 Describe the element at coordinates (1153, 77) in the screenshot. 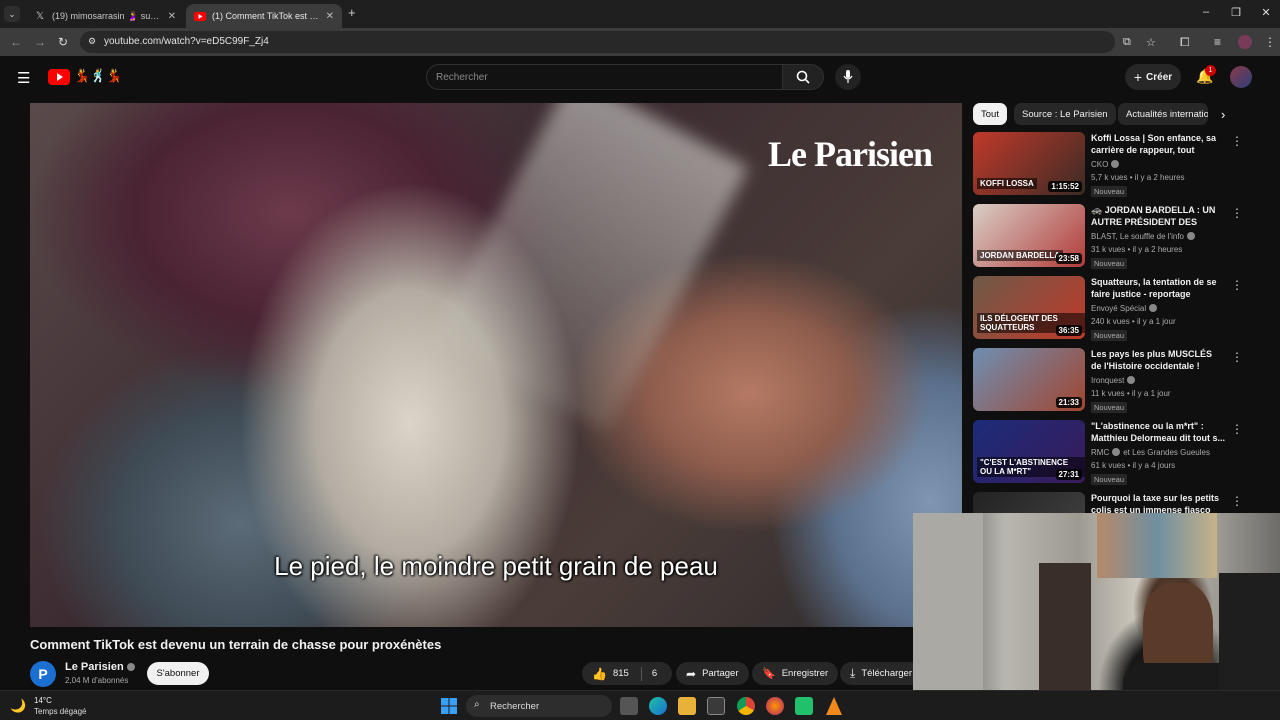

I see `create-button: + Créer` at that location.